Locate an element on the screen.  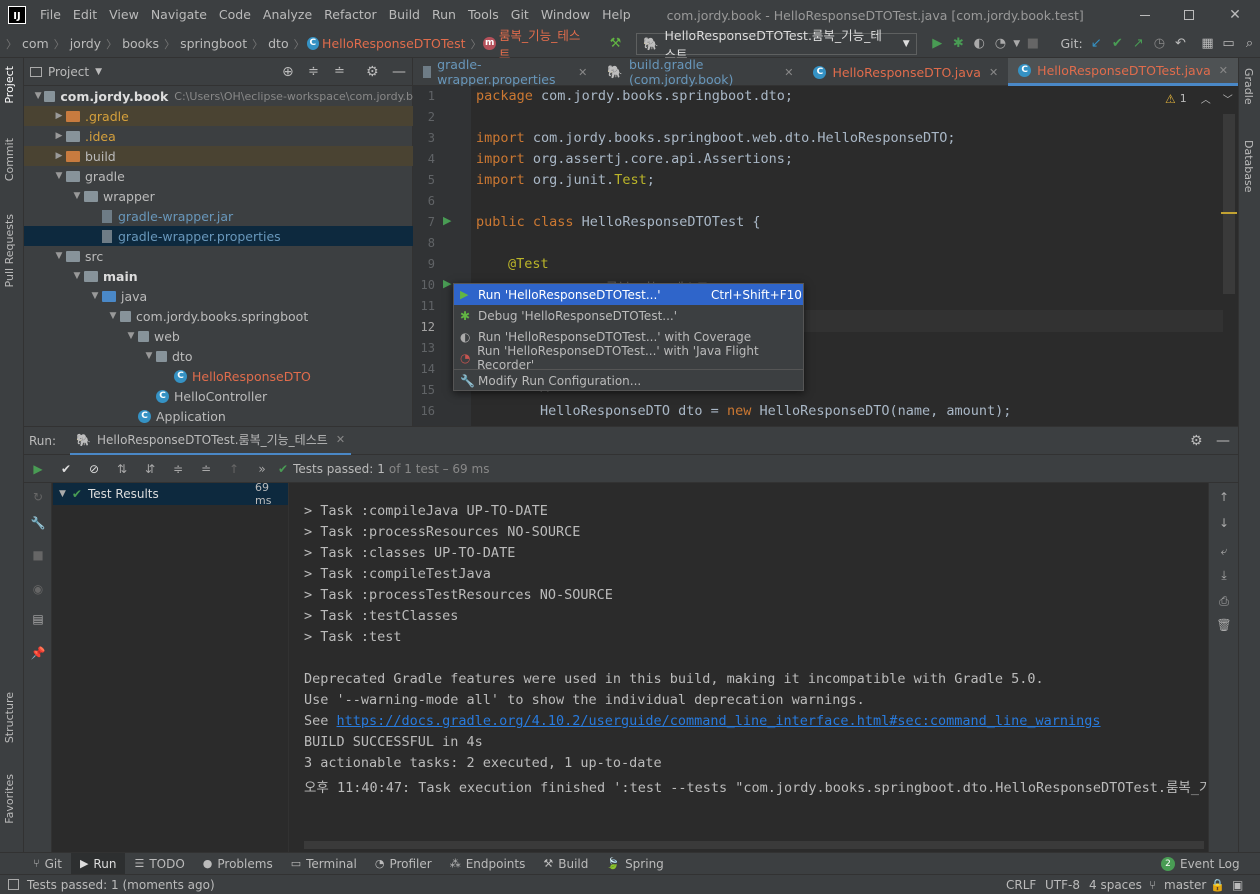
bottom-tool-git: ⑂ Git is located at coordinates (47, 864).